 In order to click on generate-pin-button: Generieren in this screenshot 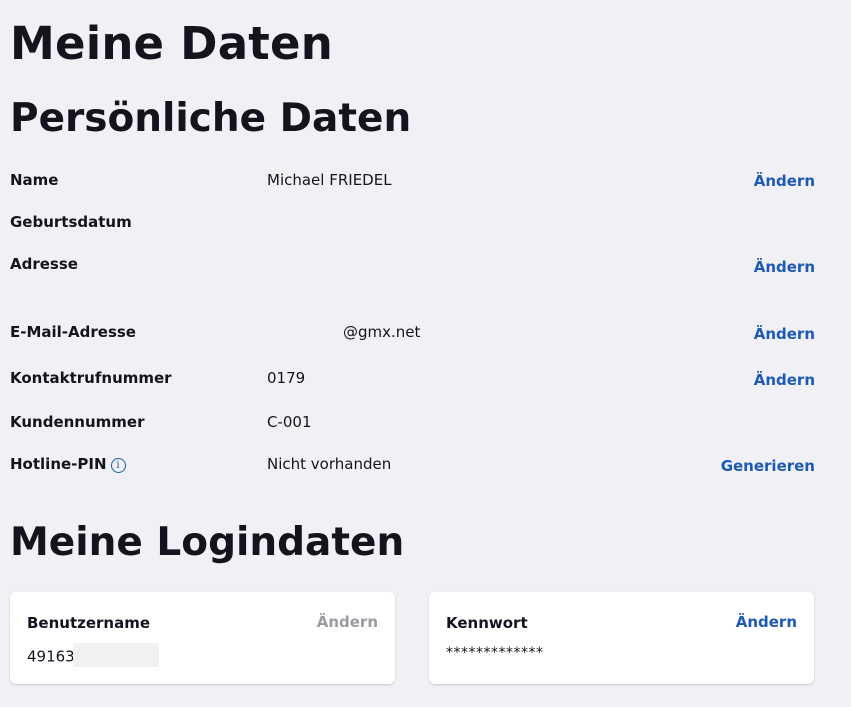, I will do `click(768, 466)`.